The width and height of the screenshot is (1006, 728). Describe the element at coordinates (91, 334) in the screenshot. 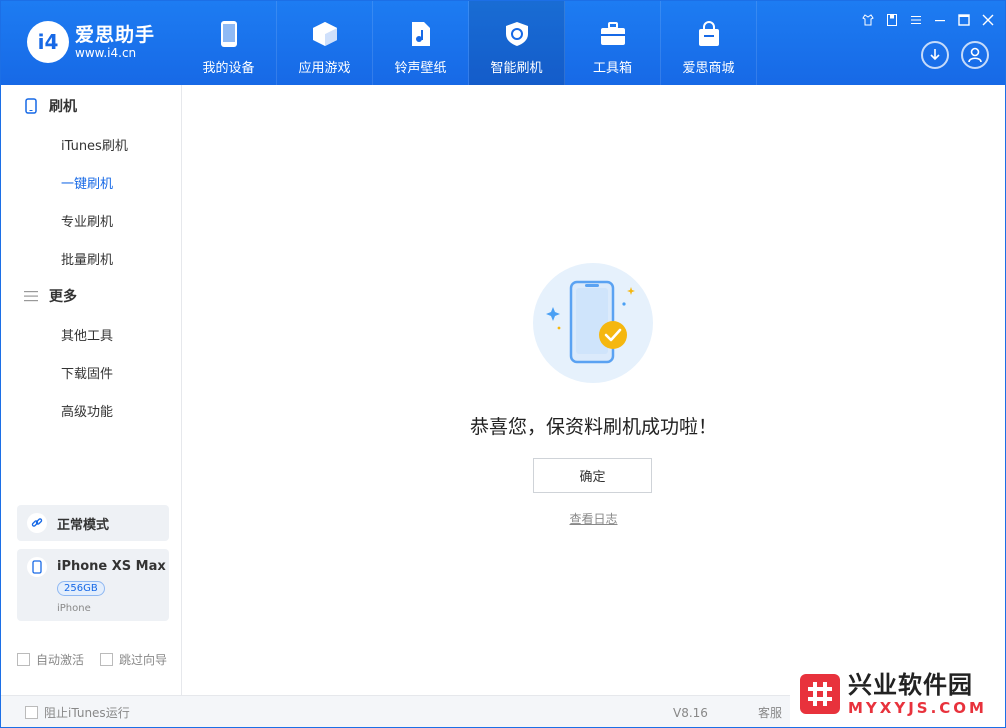

I see `sidebar-item-other-tools: 其他工具` at that location.